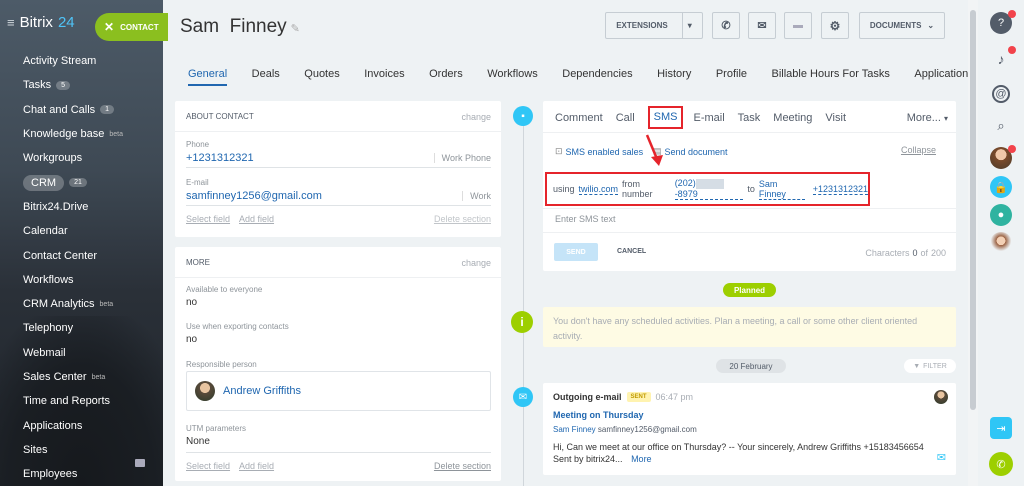 The width and height of the screenshot is (1024, 486). Describe the element at coordinates (81, 110) in the screenshot. I see `sidebar-item-chat-and-calls: Chat and Calls 1` at that location.